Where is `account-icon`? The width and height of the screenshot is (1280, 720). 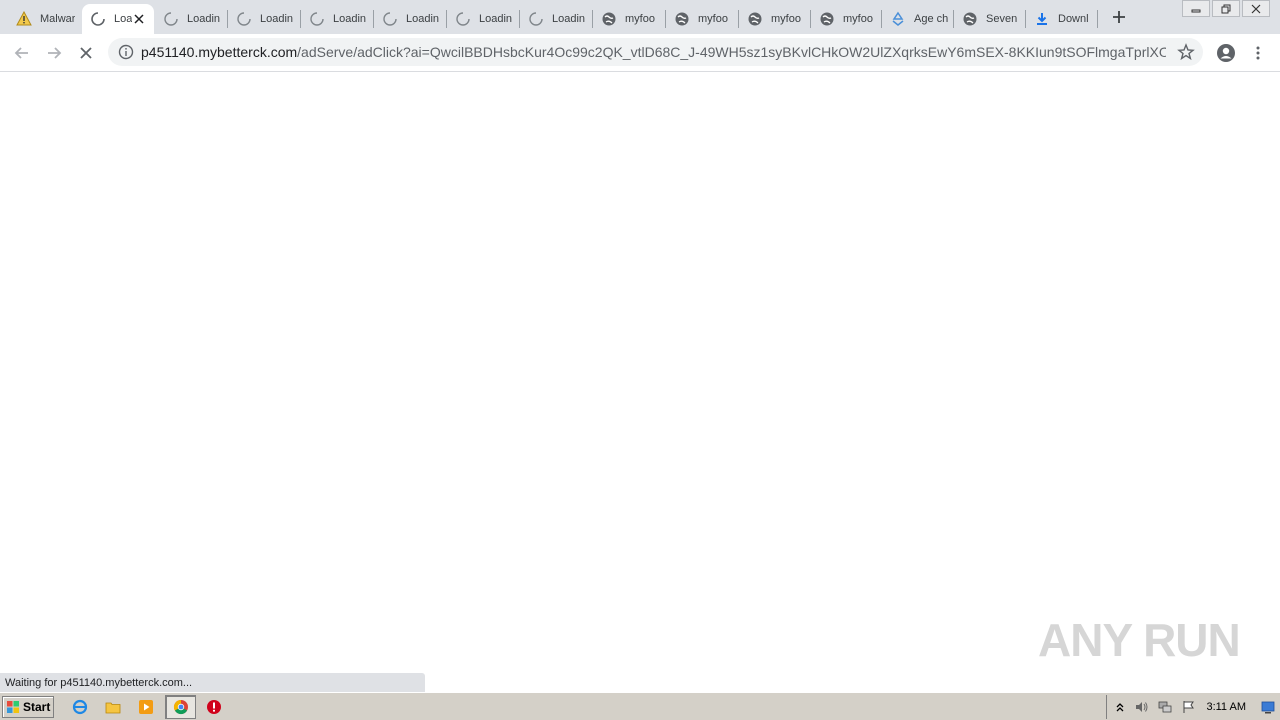 account-icon is located at coordinates (1226, 53).